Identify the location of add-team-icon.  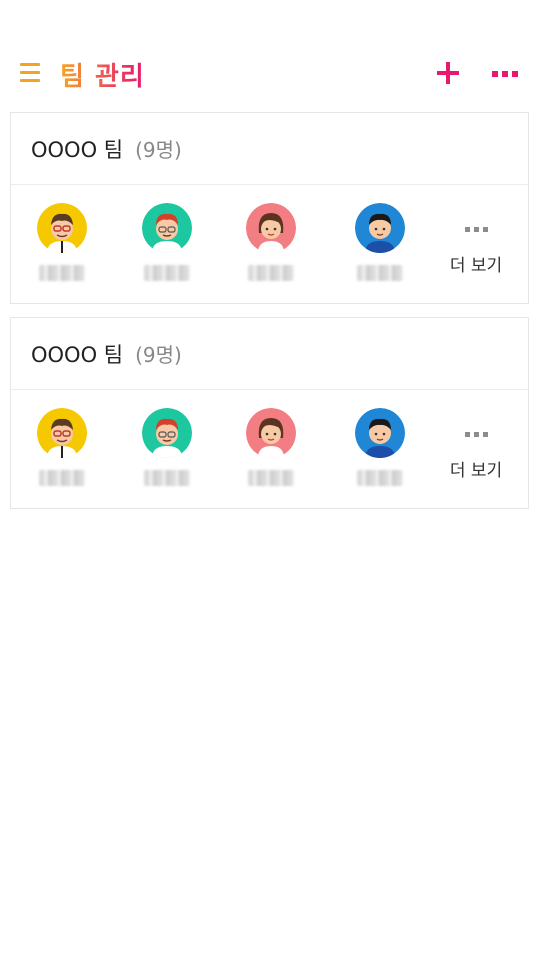
(448, 73).